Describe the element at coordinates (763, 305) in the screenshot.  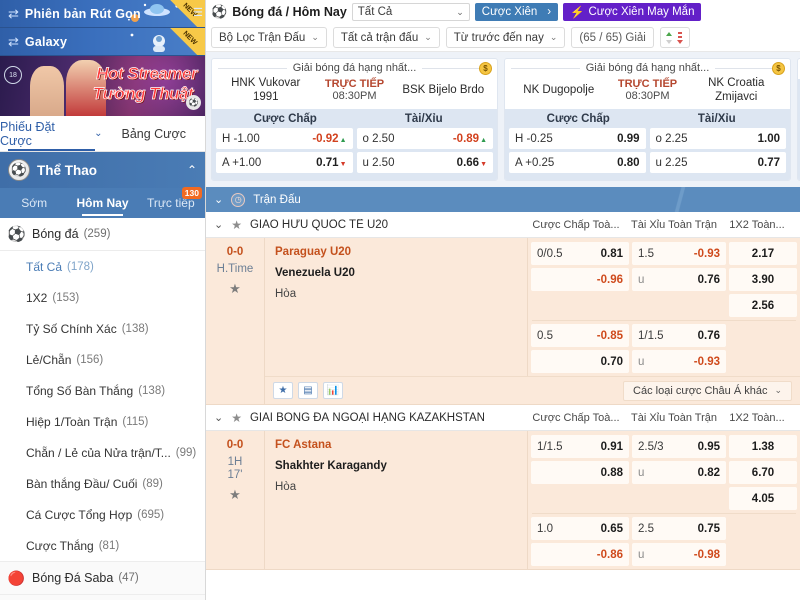
I see `1x2-cell: 2.56` at that location.